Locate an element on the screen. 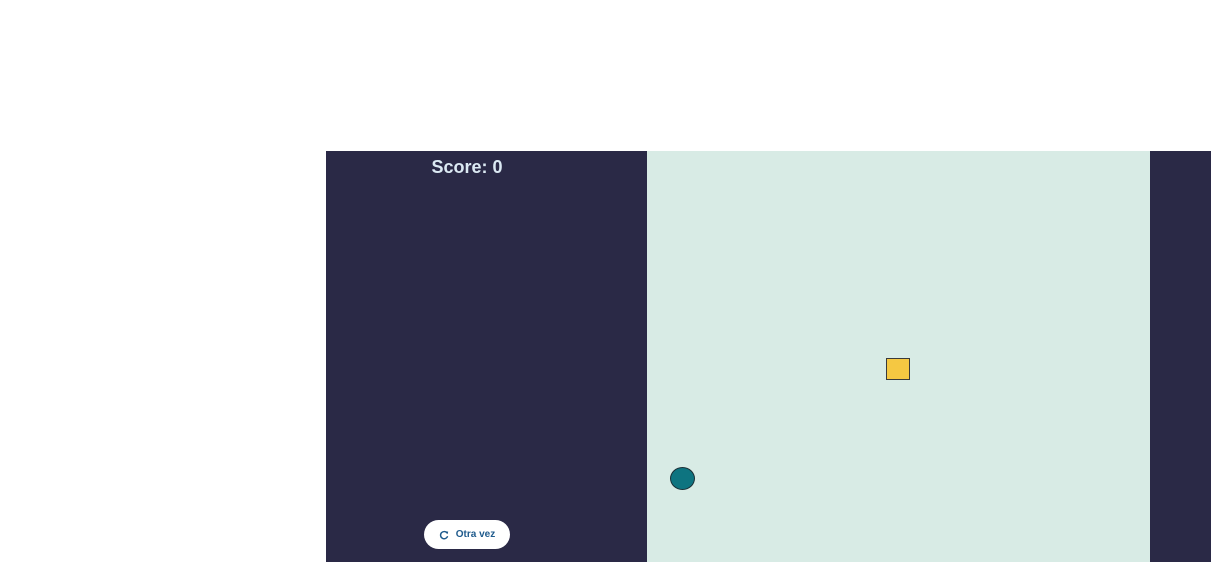 This screenshot has height=562, width=1211. replay-button-label: Otra vez is located at coordinates (475, 534).